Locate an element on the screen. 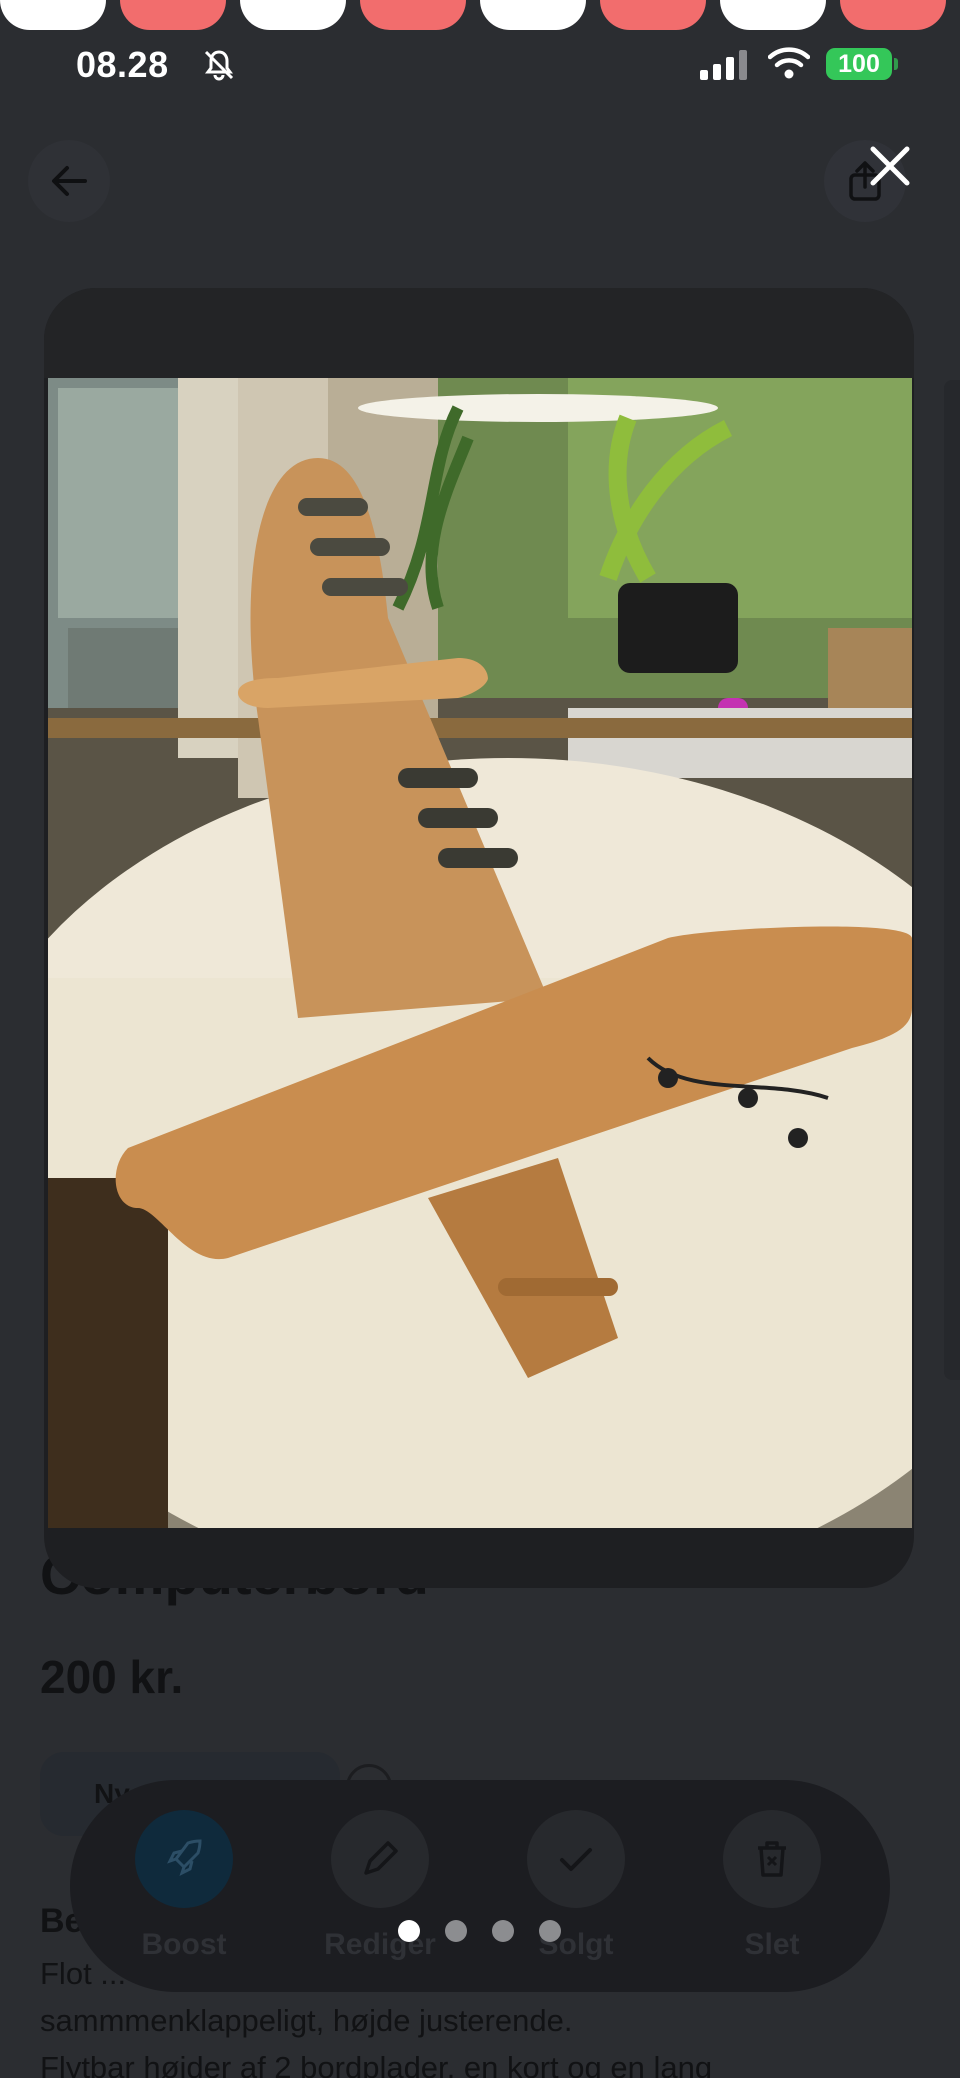  pager-dot-active is located at coordinates (409, 1931).